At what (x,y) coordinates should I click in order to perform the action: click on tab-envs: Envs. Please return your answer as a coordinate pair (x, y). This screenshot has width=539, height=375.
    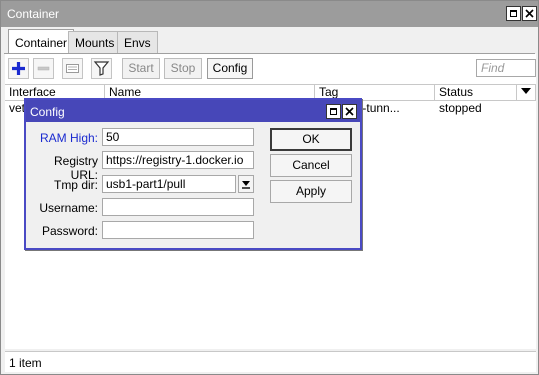
    Looking at the image, I should click on (137, 42).